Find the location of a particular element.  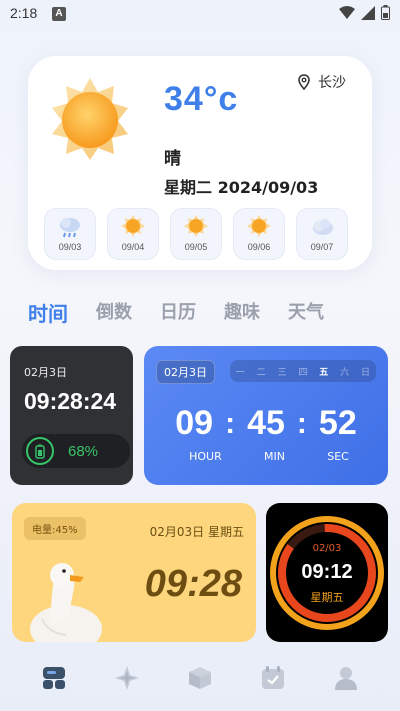

forecast-day: 09/06 is located at coordinates (259, 234).